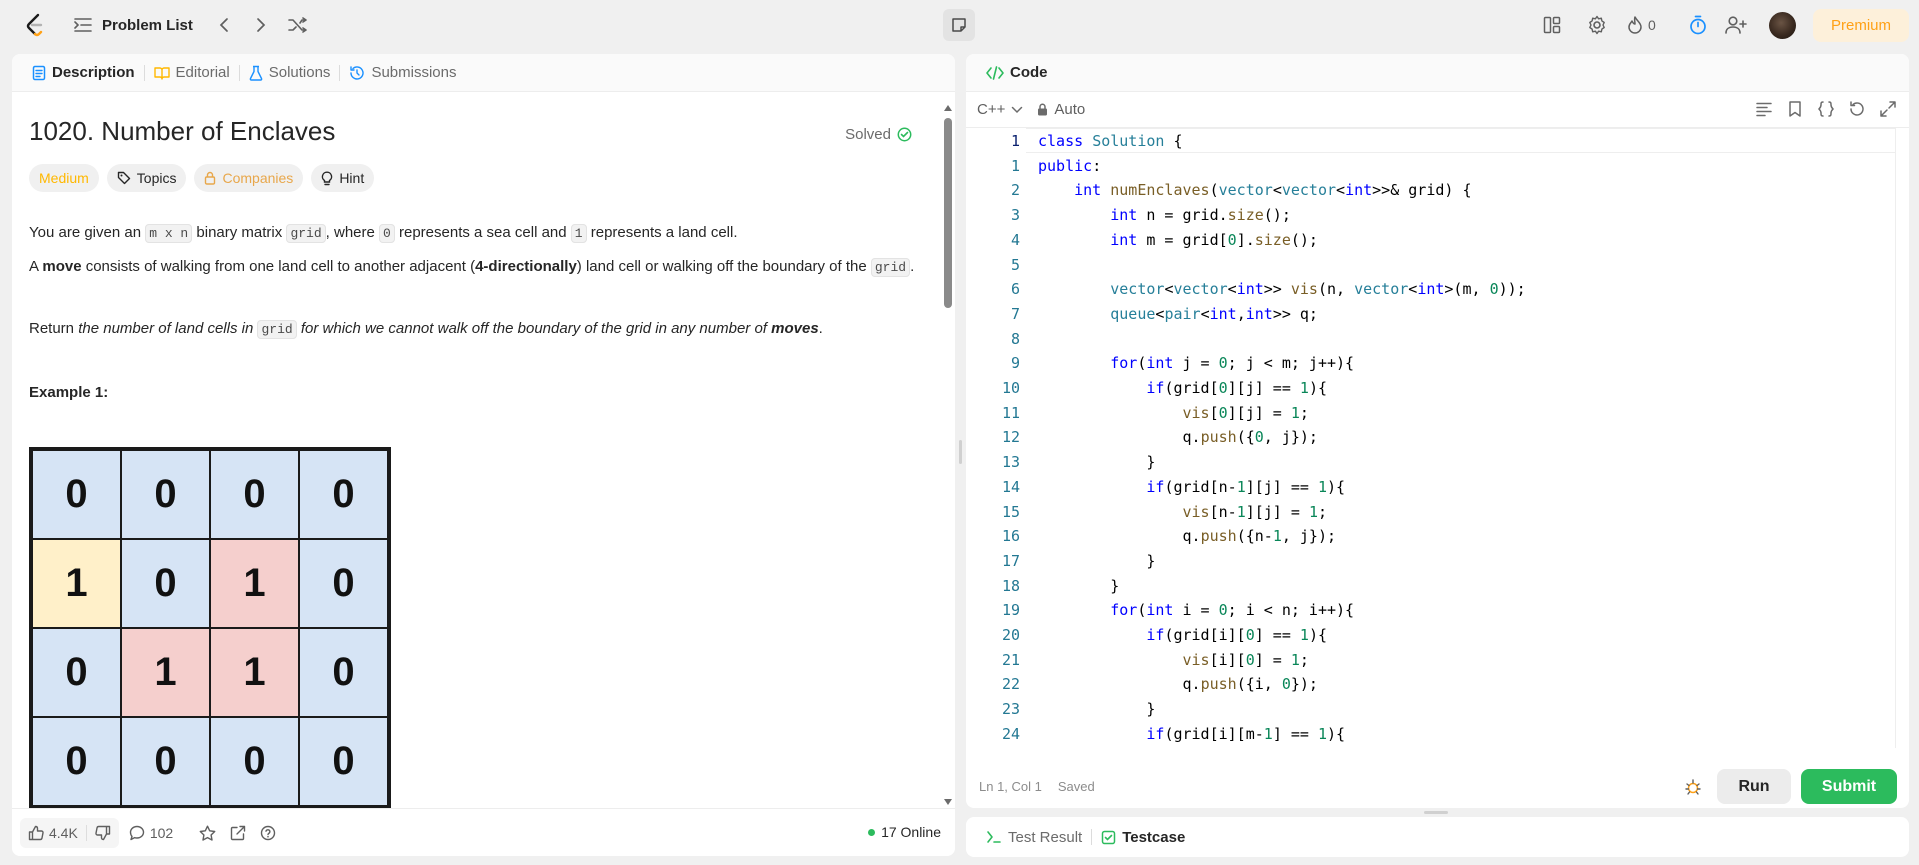 The width and height of the screenshot is (1919, 865). I want to click on shuffle-icon, so click(298, 25).